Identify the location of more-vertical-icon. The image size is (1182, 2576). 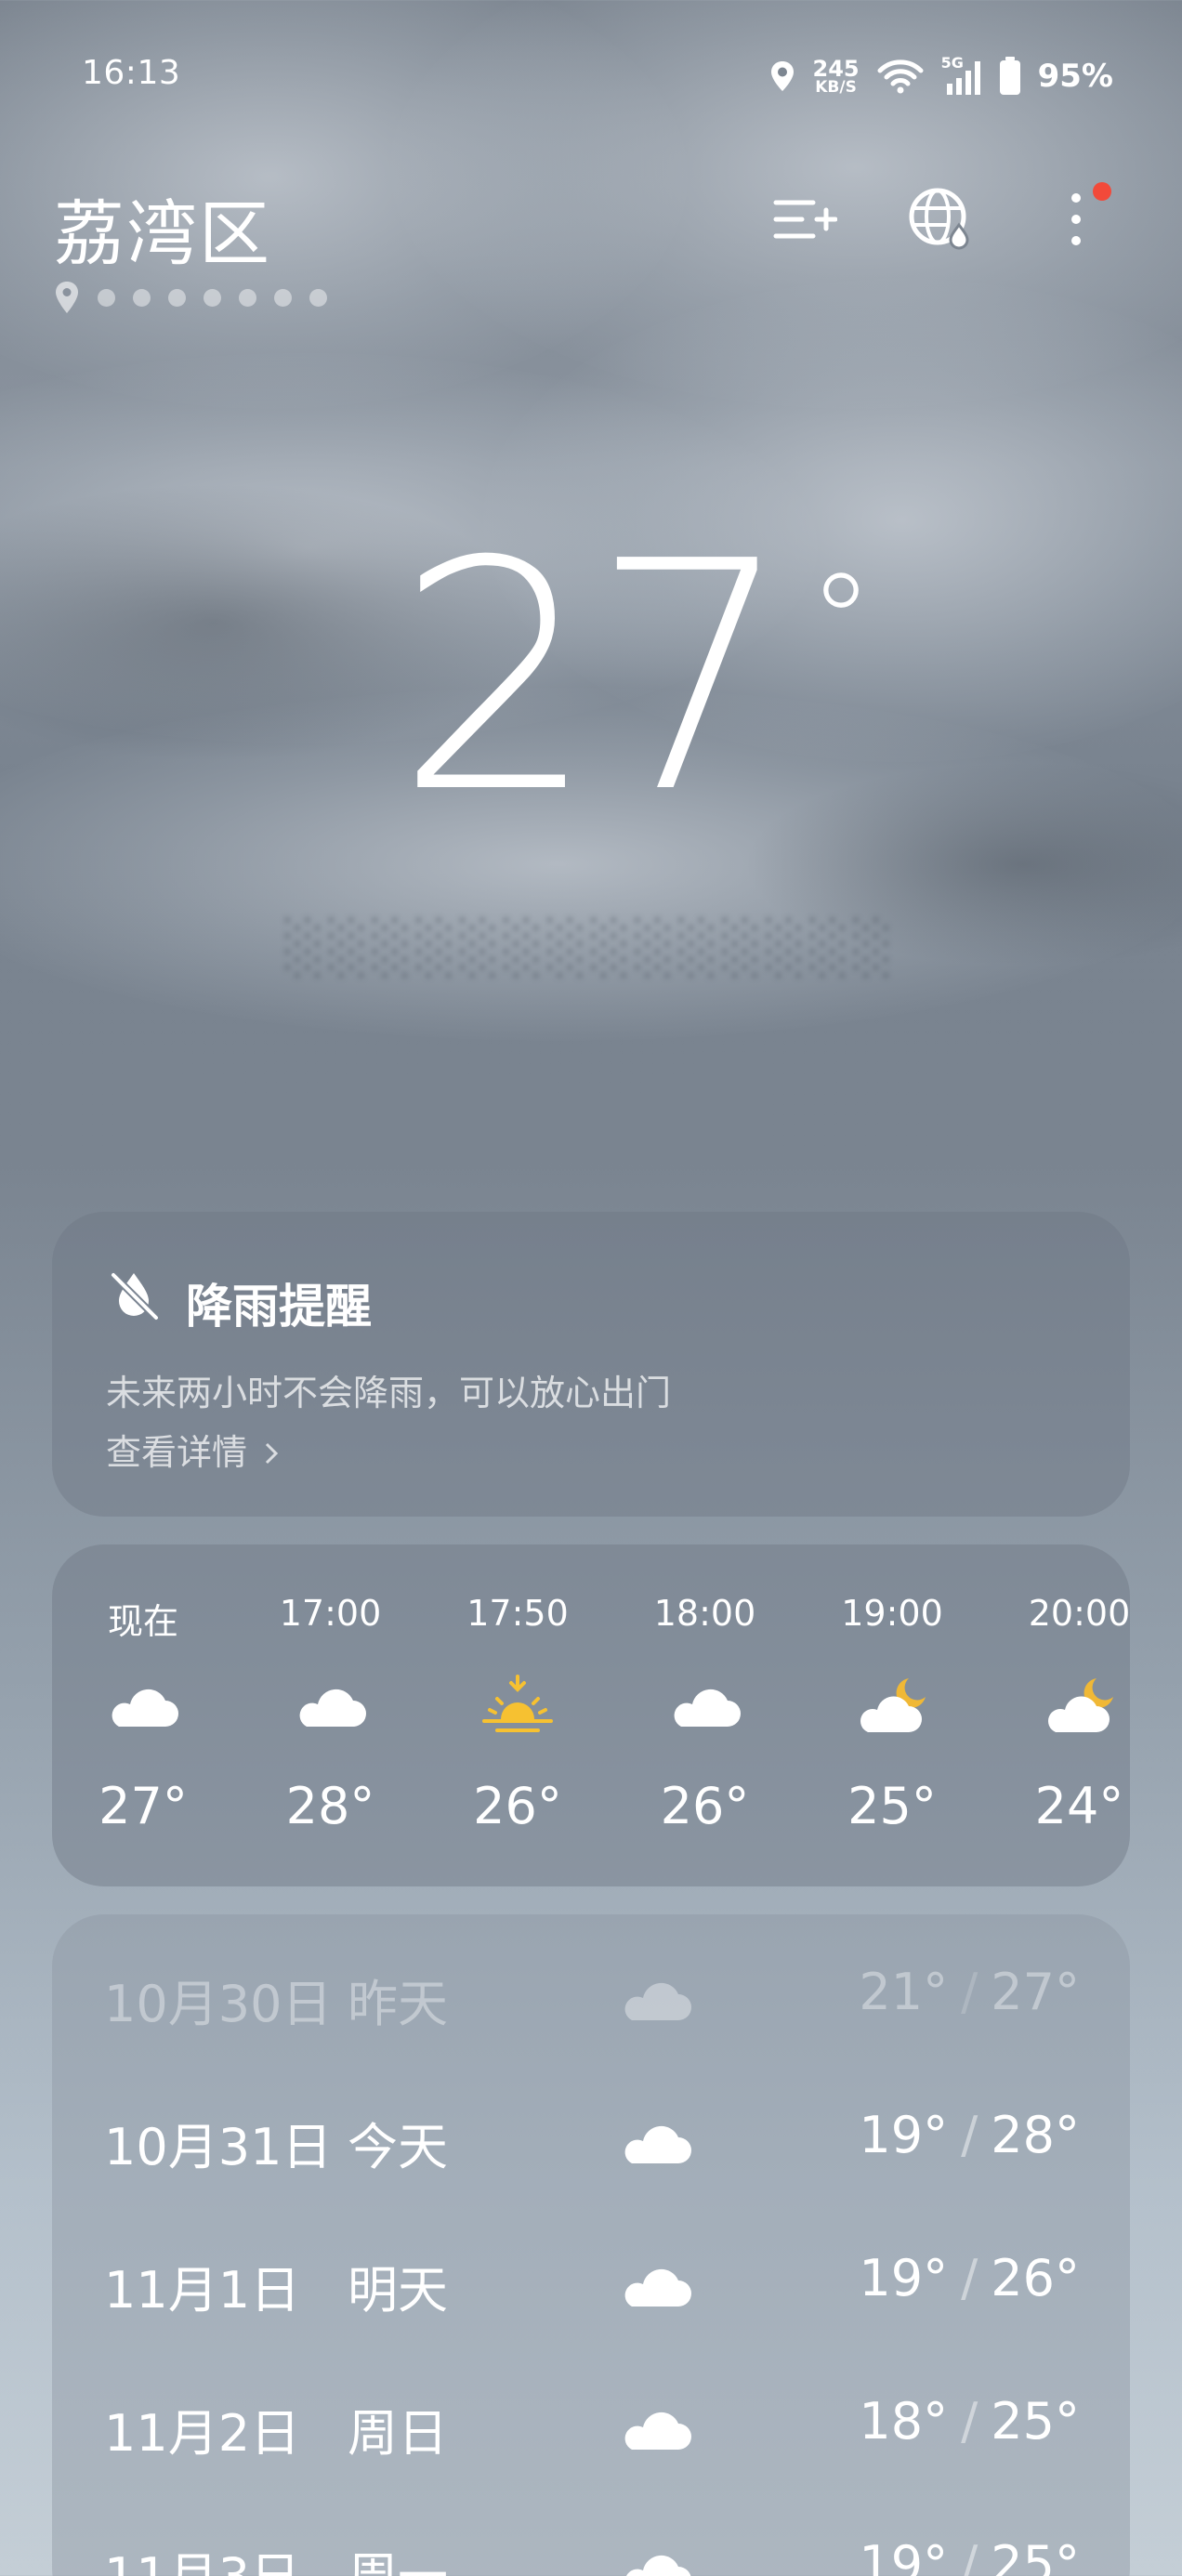
(1076, 219).